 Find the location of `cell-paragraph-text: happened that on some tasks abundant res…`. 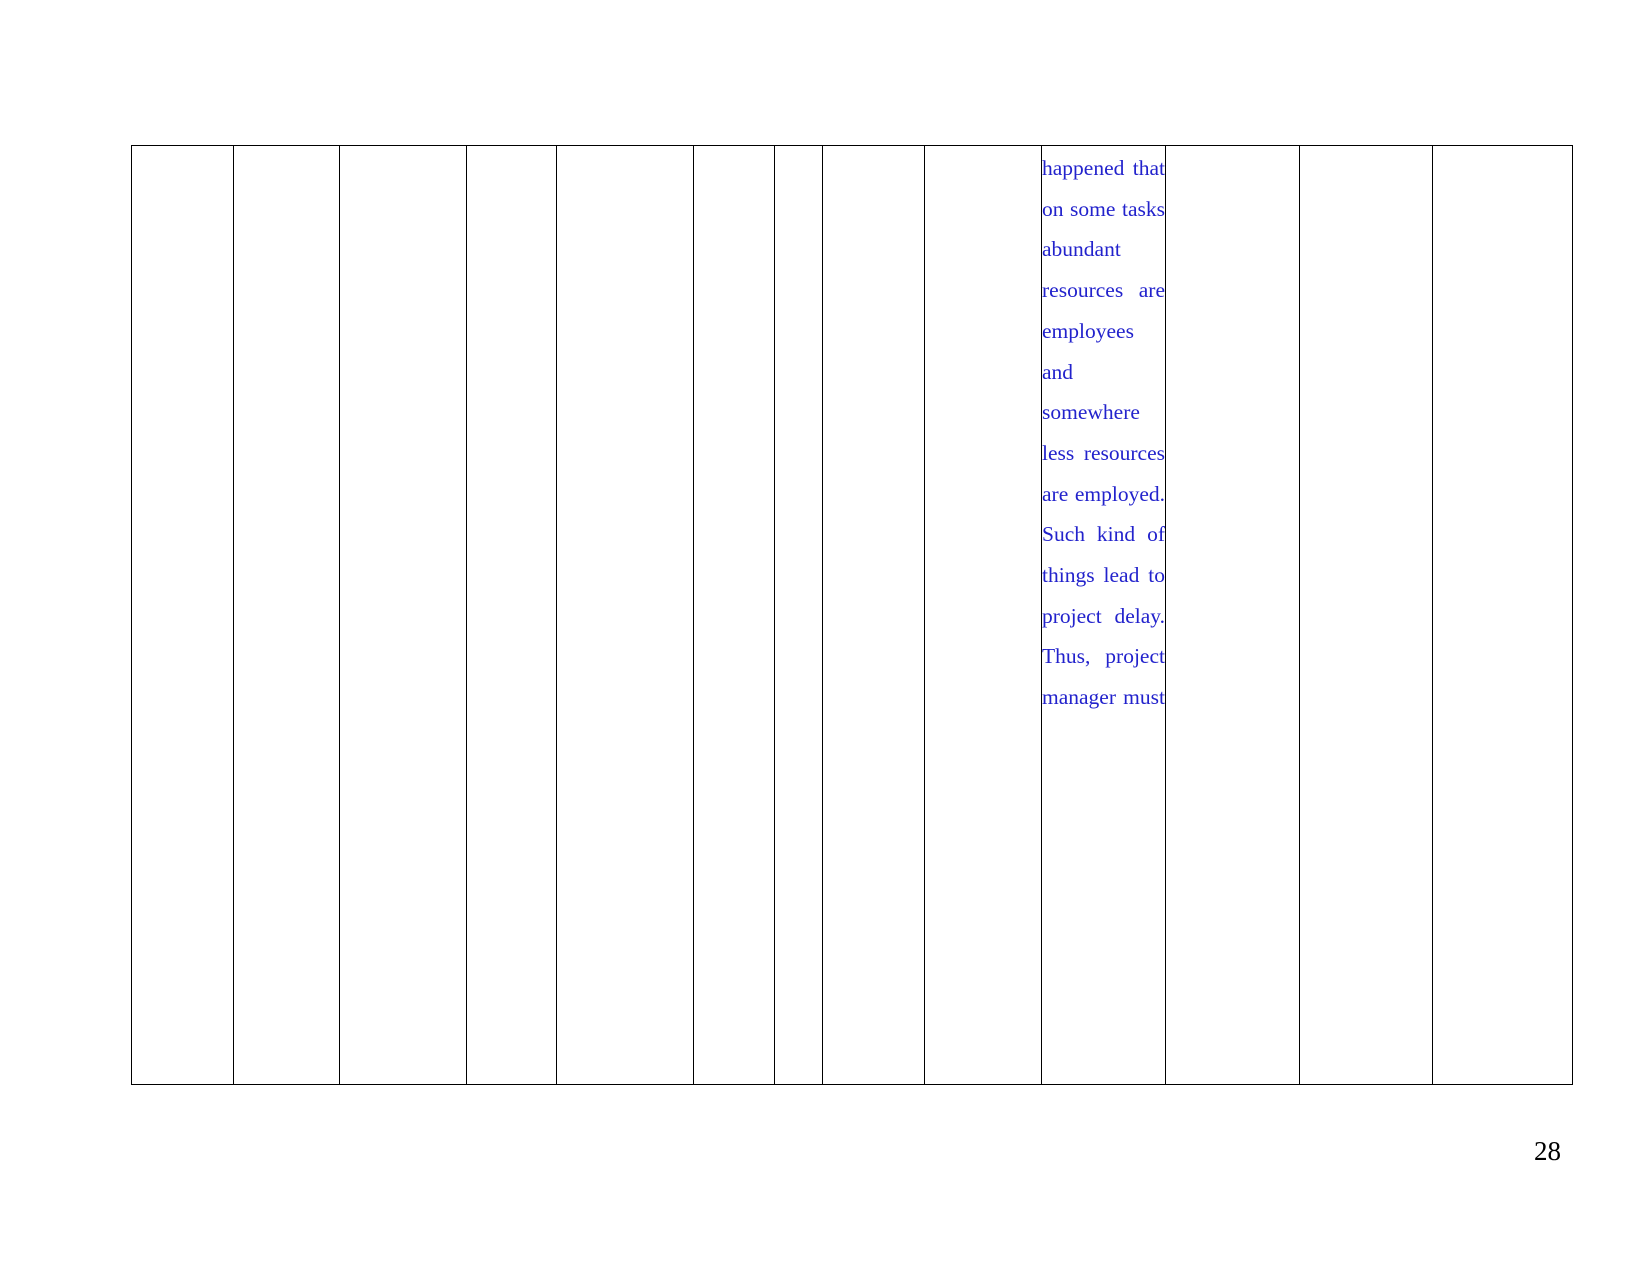

cell-paragraph-text: happened that on some tasks abundant res… is located at coordinates (1103, 433).